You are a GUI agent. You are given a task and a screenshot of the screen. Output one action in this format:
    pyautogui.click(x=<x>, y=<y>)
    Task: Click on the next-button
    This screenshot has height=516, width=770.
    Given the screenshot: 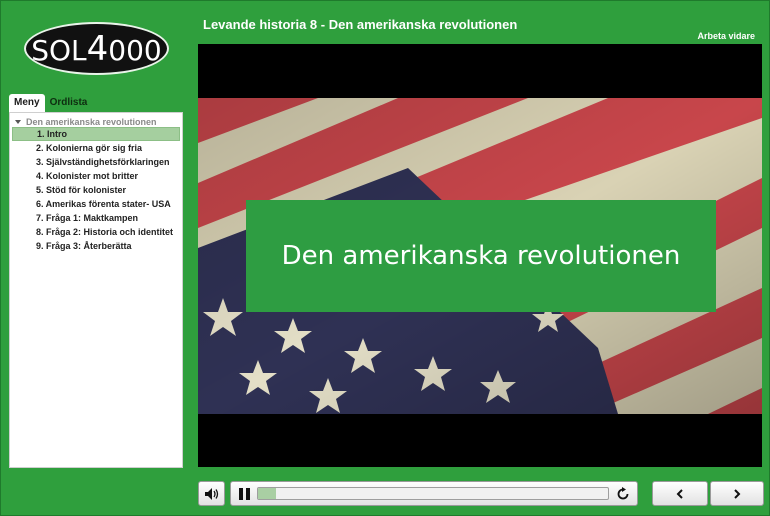 What is the action you would take?
    pyautogui.click(x=737, y=493)
    